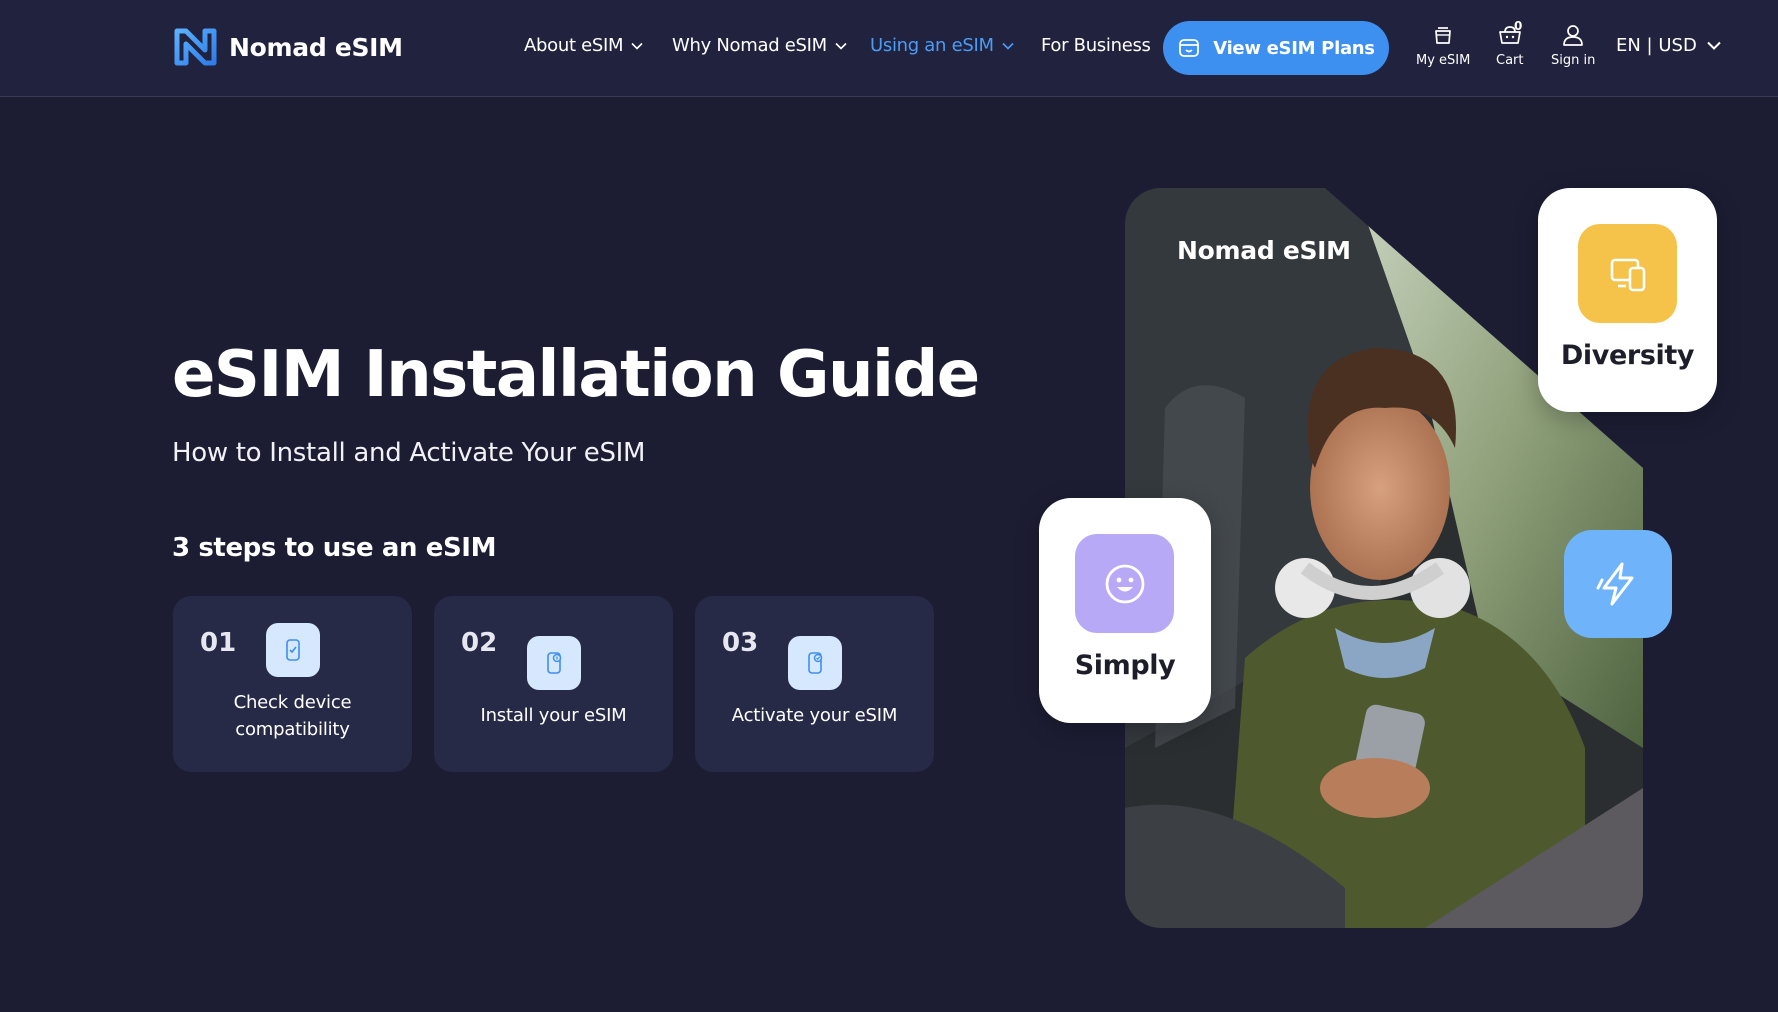 This screenshot has height=1012, width=1778. I want to click on step-number: 01, so click(218, 643).